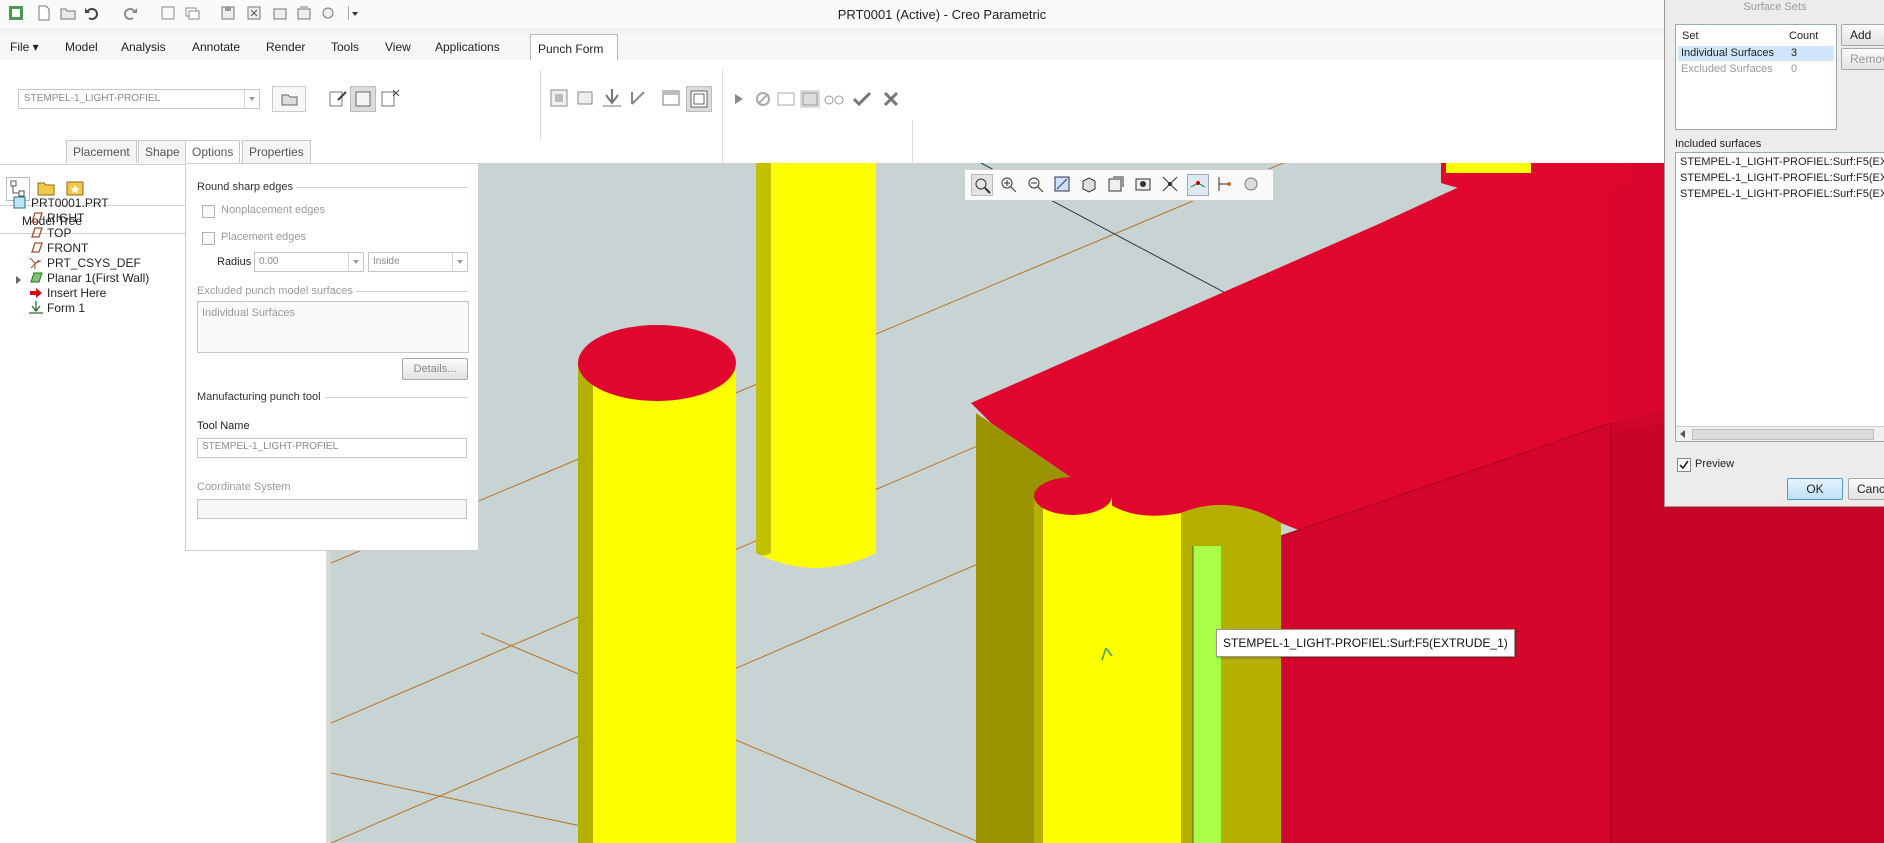 This screenshot has width=1884, height=843. I want to click on subtab-properties: Properties, so click(276, 151).